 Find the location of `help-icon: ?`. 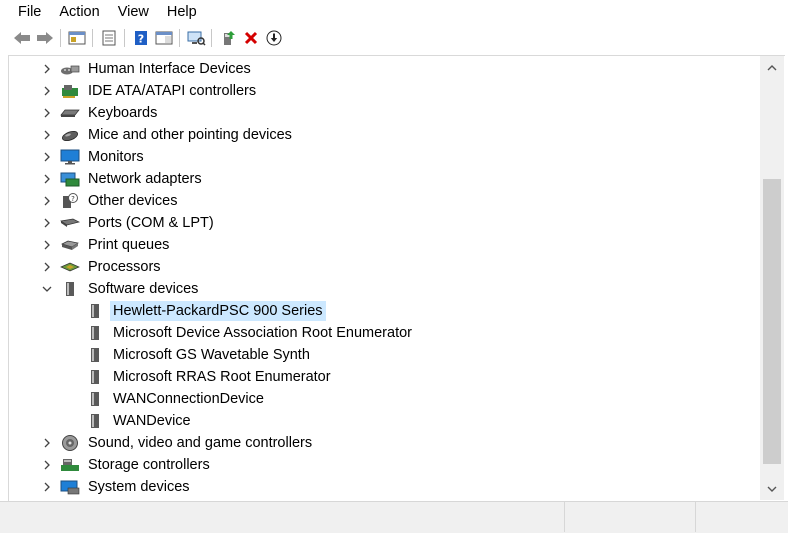

help-icon: ? is located at coordinates (141, 38).